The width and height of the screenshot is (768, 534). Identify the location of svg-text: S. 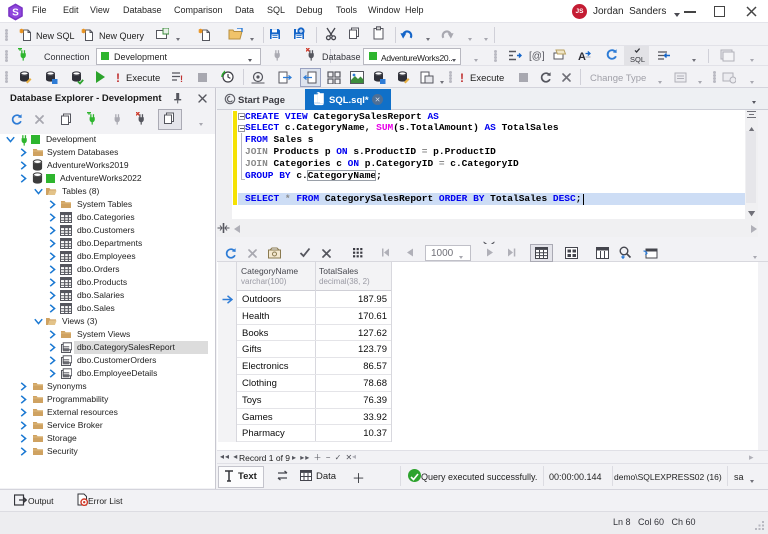
(15, 13).